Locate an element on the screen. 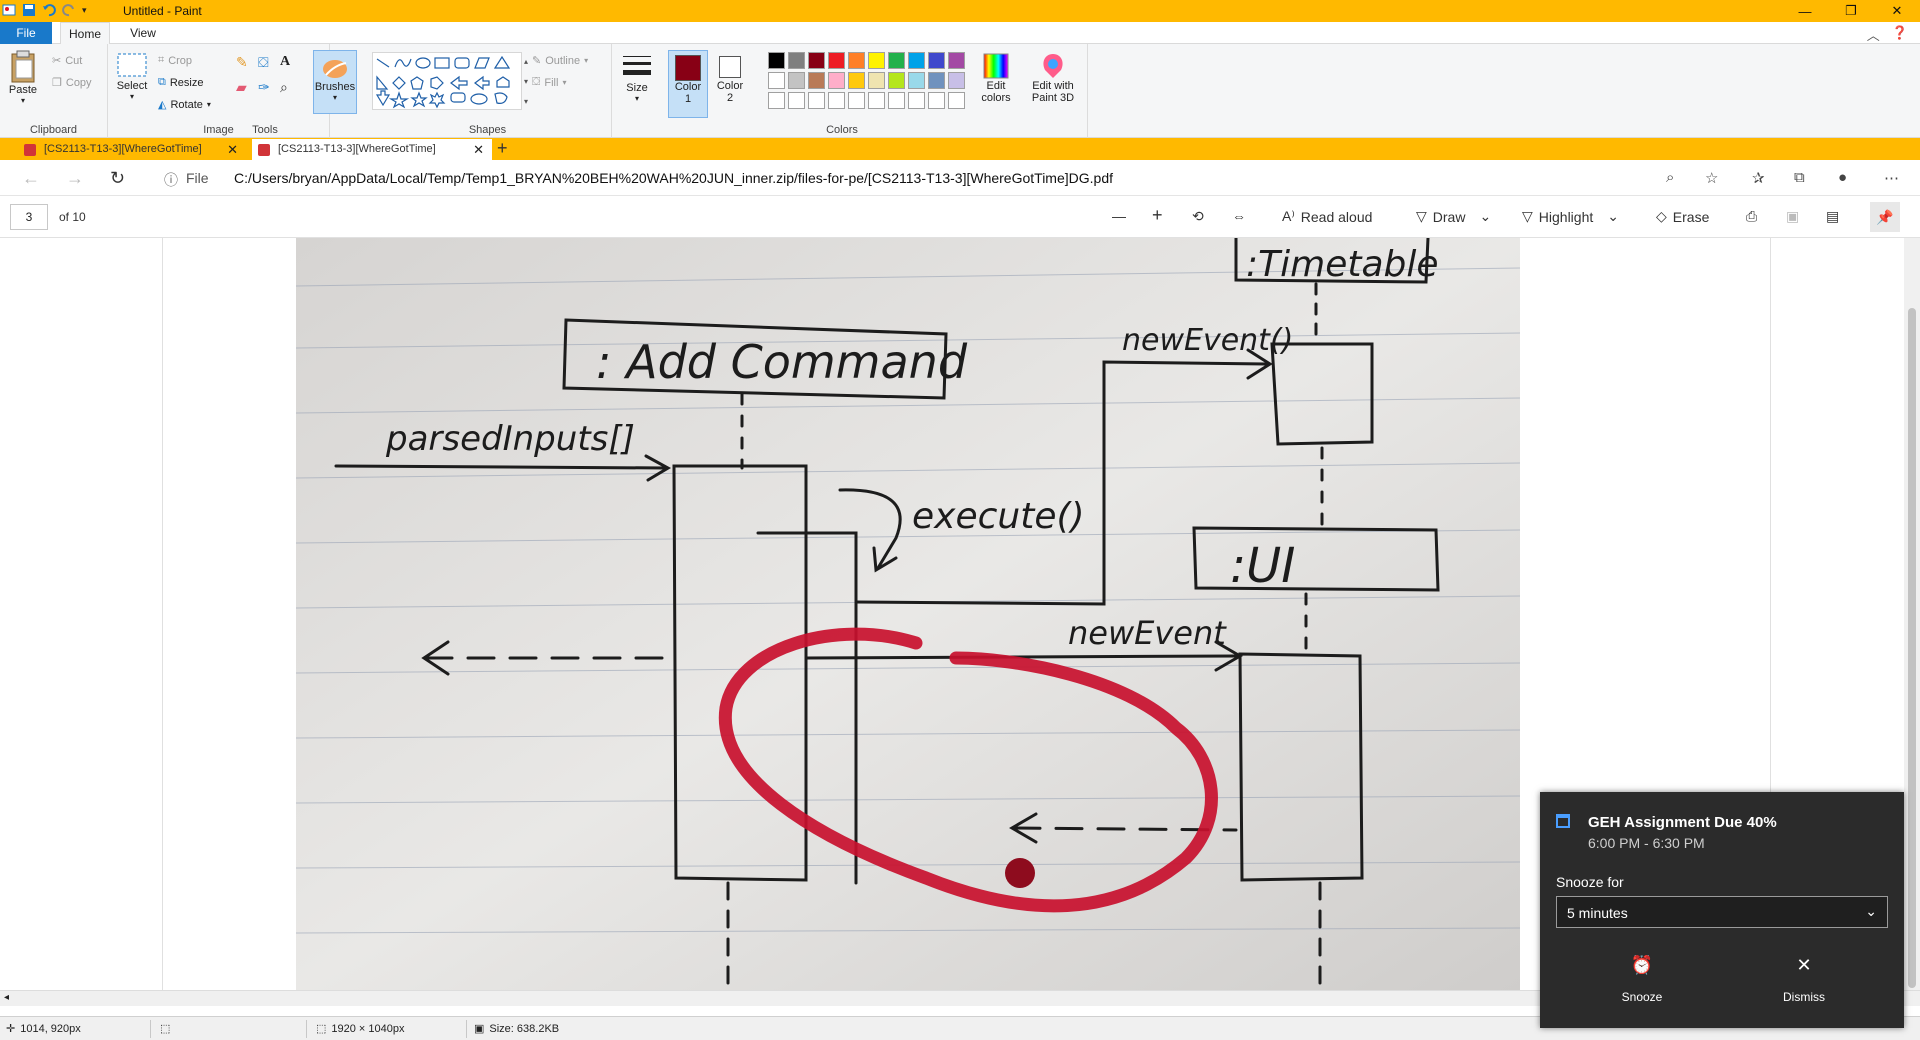 The width and height of the screenshot is (1920, 1040). erase-button: ◇ Erase is located at coordinates (1682, 216).